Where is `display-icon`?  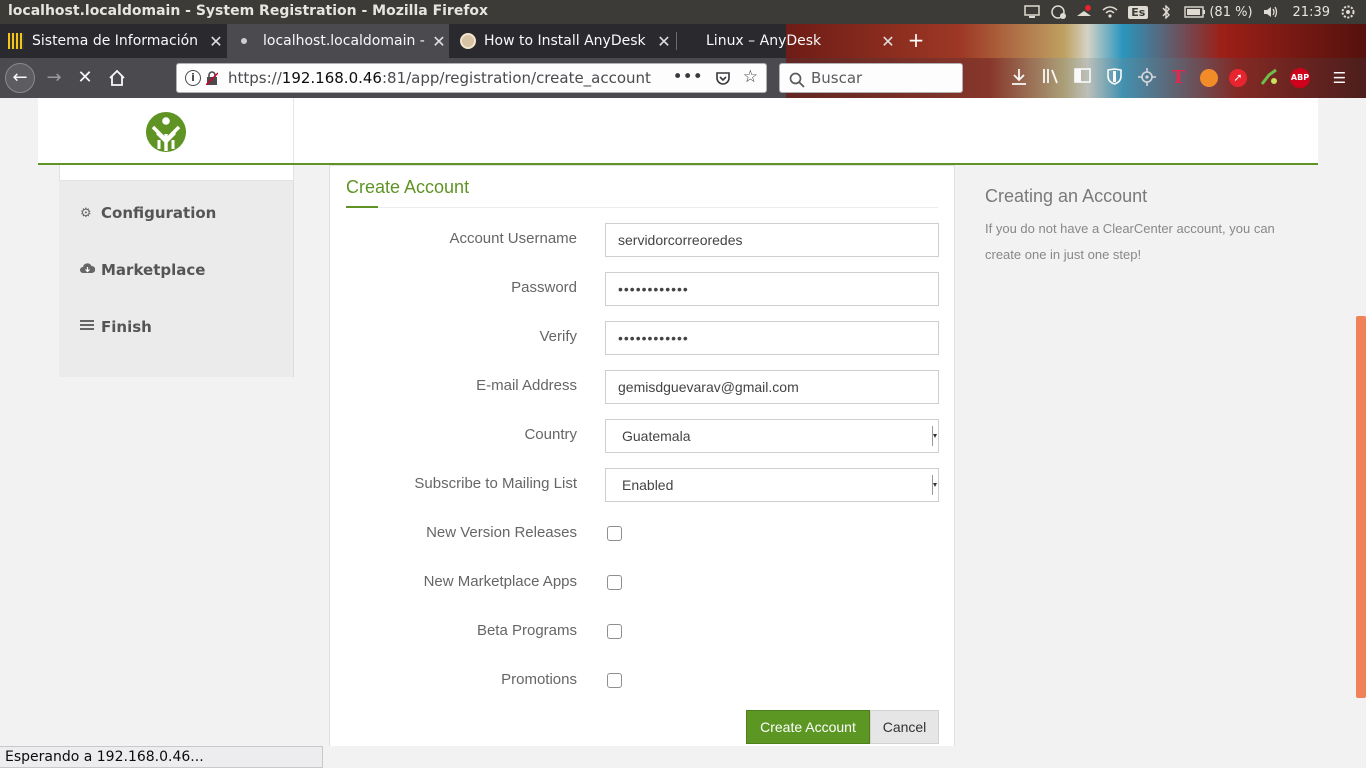 display-icon is located at coordinates (1032, 12).